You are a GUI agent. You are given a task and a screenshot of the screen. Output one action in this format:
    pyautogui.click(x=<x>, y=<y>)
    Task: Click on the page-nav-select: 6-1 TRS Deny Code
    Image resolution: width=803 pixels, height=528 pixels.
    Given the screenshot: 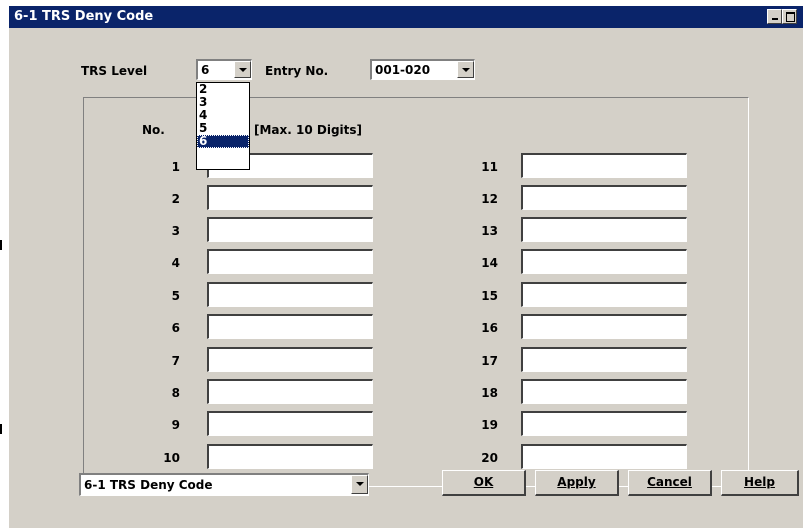 What is the action you would take?
    pyautogui.click(x=224, y=484)
    